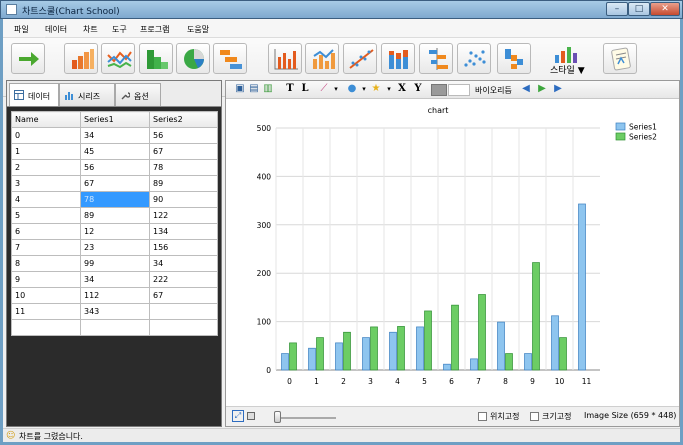  What do you see at coordinates (305, 418) in the screenshot?
I see `zoom-slider-track` at bounding box center [305, 418].